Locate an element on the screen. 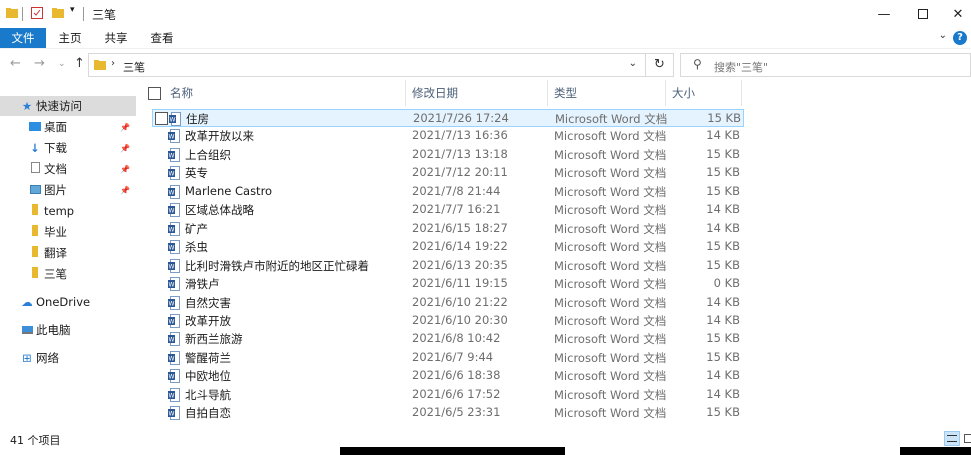 The height and width of the screenshot is (455, 971). search-input: ⚲ 搜索"三笔" is located at coordinates (825, 65).